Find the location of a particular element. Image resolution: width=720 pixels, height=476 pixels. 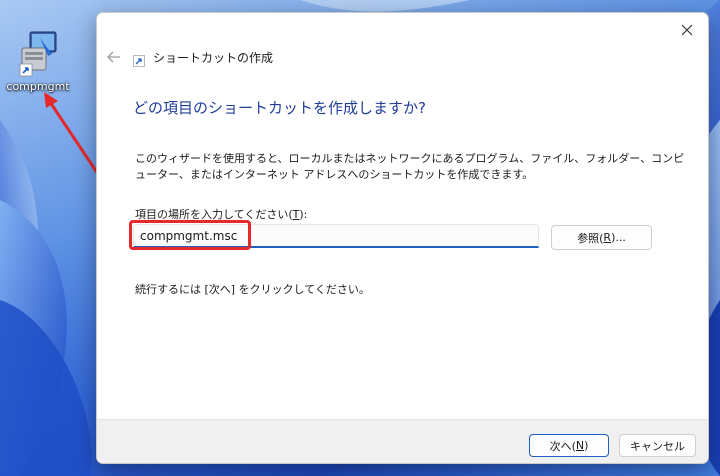

location-field-label: 項目の場所を入力してください(T): is located at coordinates (221, 214).